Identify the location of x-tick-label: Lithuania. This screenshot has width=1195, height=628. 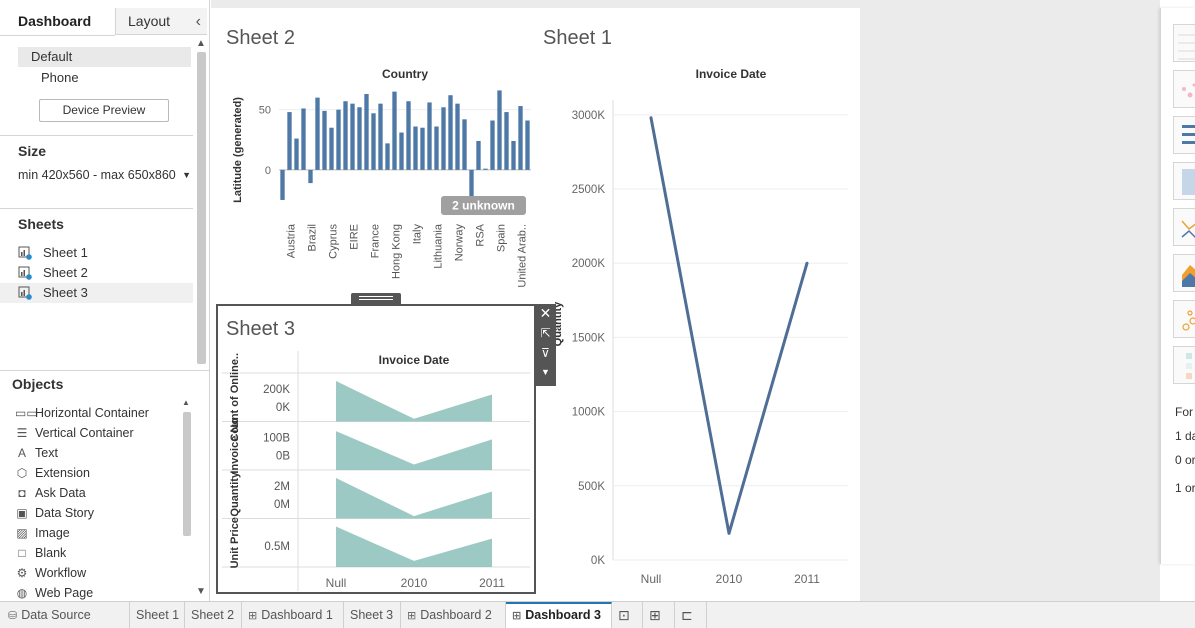
(439, 246).